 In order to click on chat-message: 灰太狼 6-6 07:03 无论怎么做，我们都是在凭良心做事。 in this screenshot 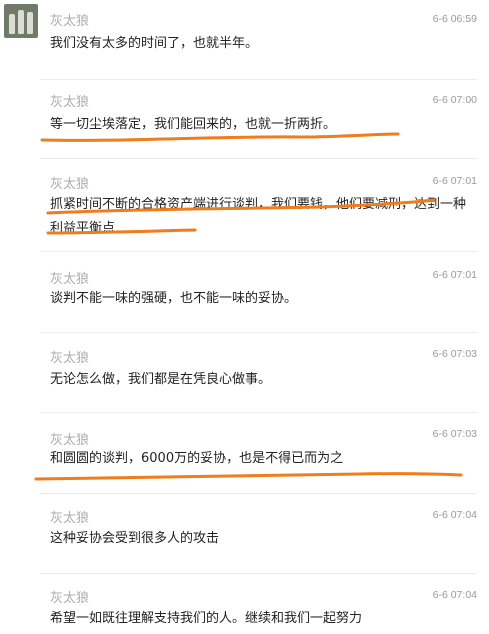, I will do `click(258, 373)`.